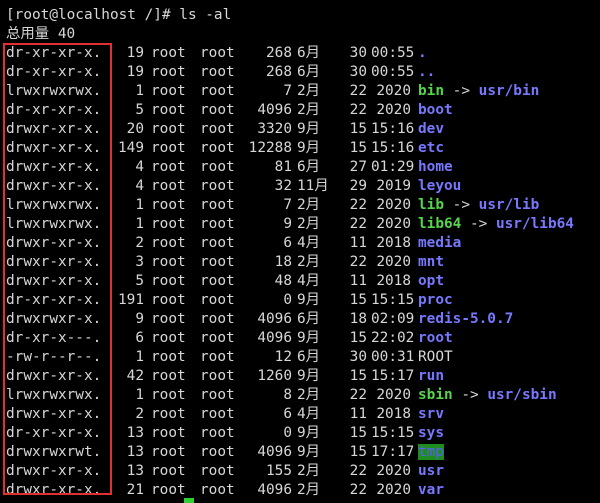 The image size is (600, 503). I want to click on entry-name: root, so click(435, 338).